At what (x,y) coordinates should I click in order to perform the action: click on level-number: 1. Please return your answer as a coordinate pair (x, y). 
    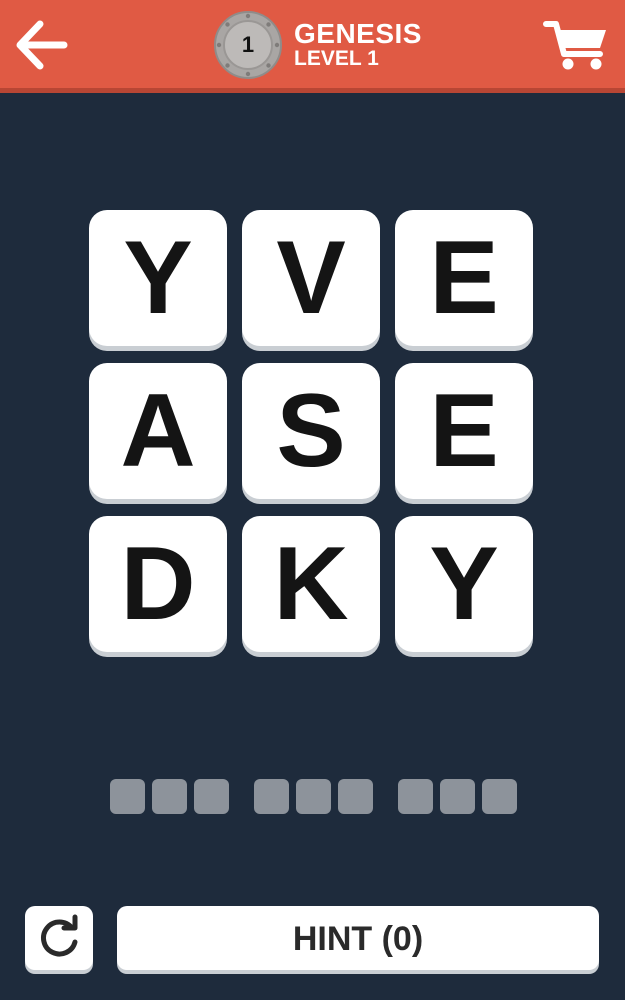
    Looking at the image, I should click on (248, 44).